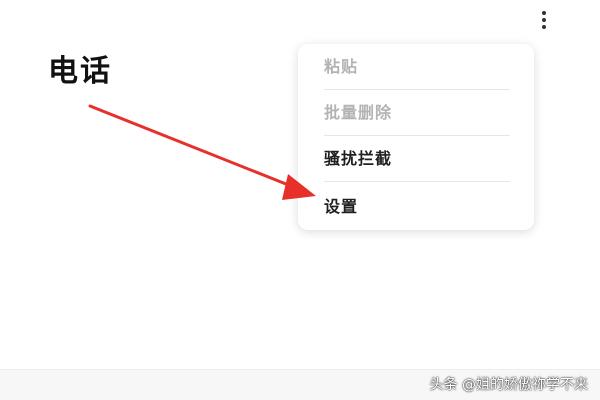  What do you see at coordinates (508, 385) in the screenshot?
I see `watermark-text: 头条 @姐的娇傲祢学不来` at bounding box center [508, 385].